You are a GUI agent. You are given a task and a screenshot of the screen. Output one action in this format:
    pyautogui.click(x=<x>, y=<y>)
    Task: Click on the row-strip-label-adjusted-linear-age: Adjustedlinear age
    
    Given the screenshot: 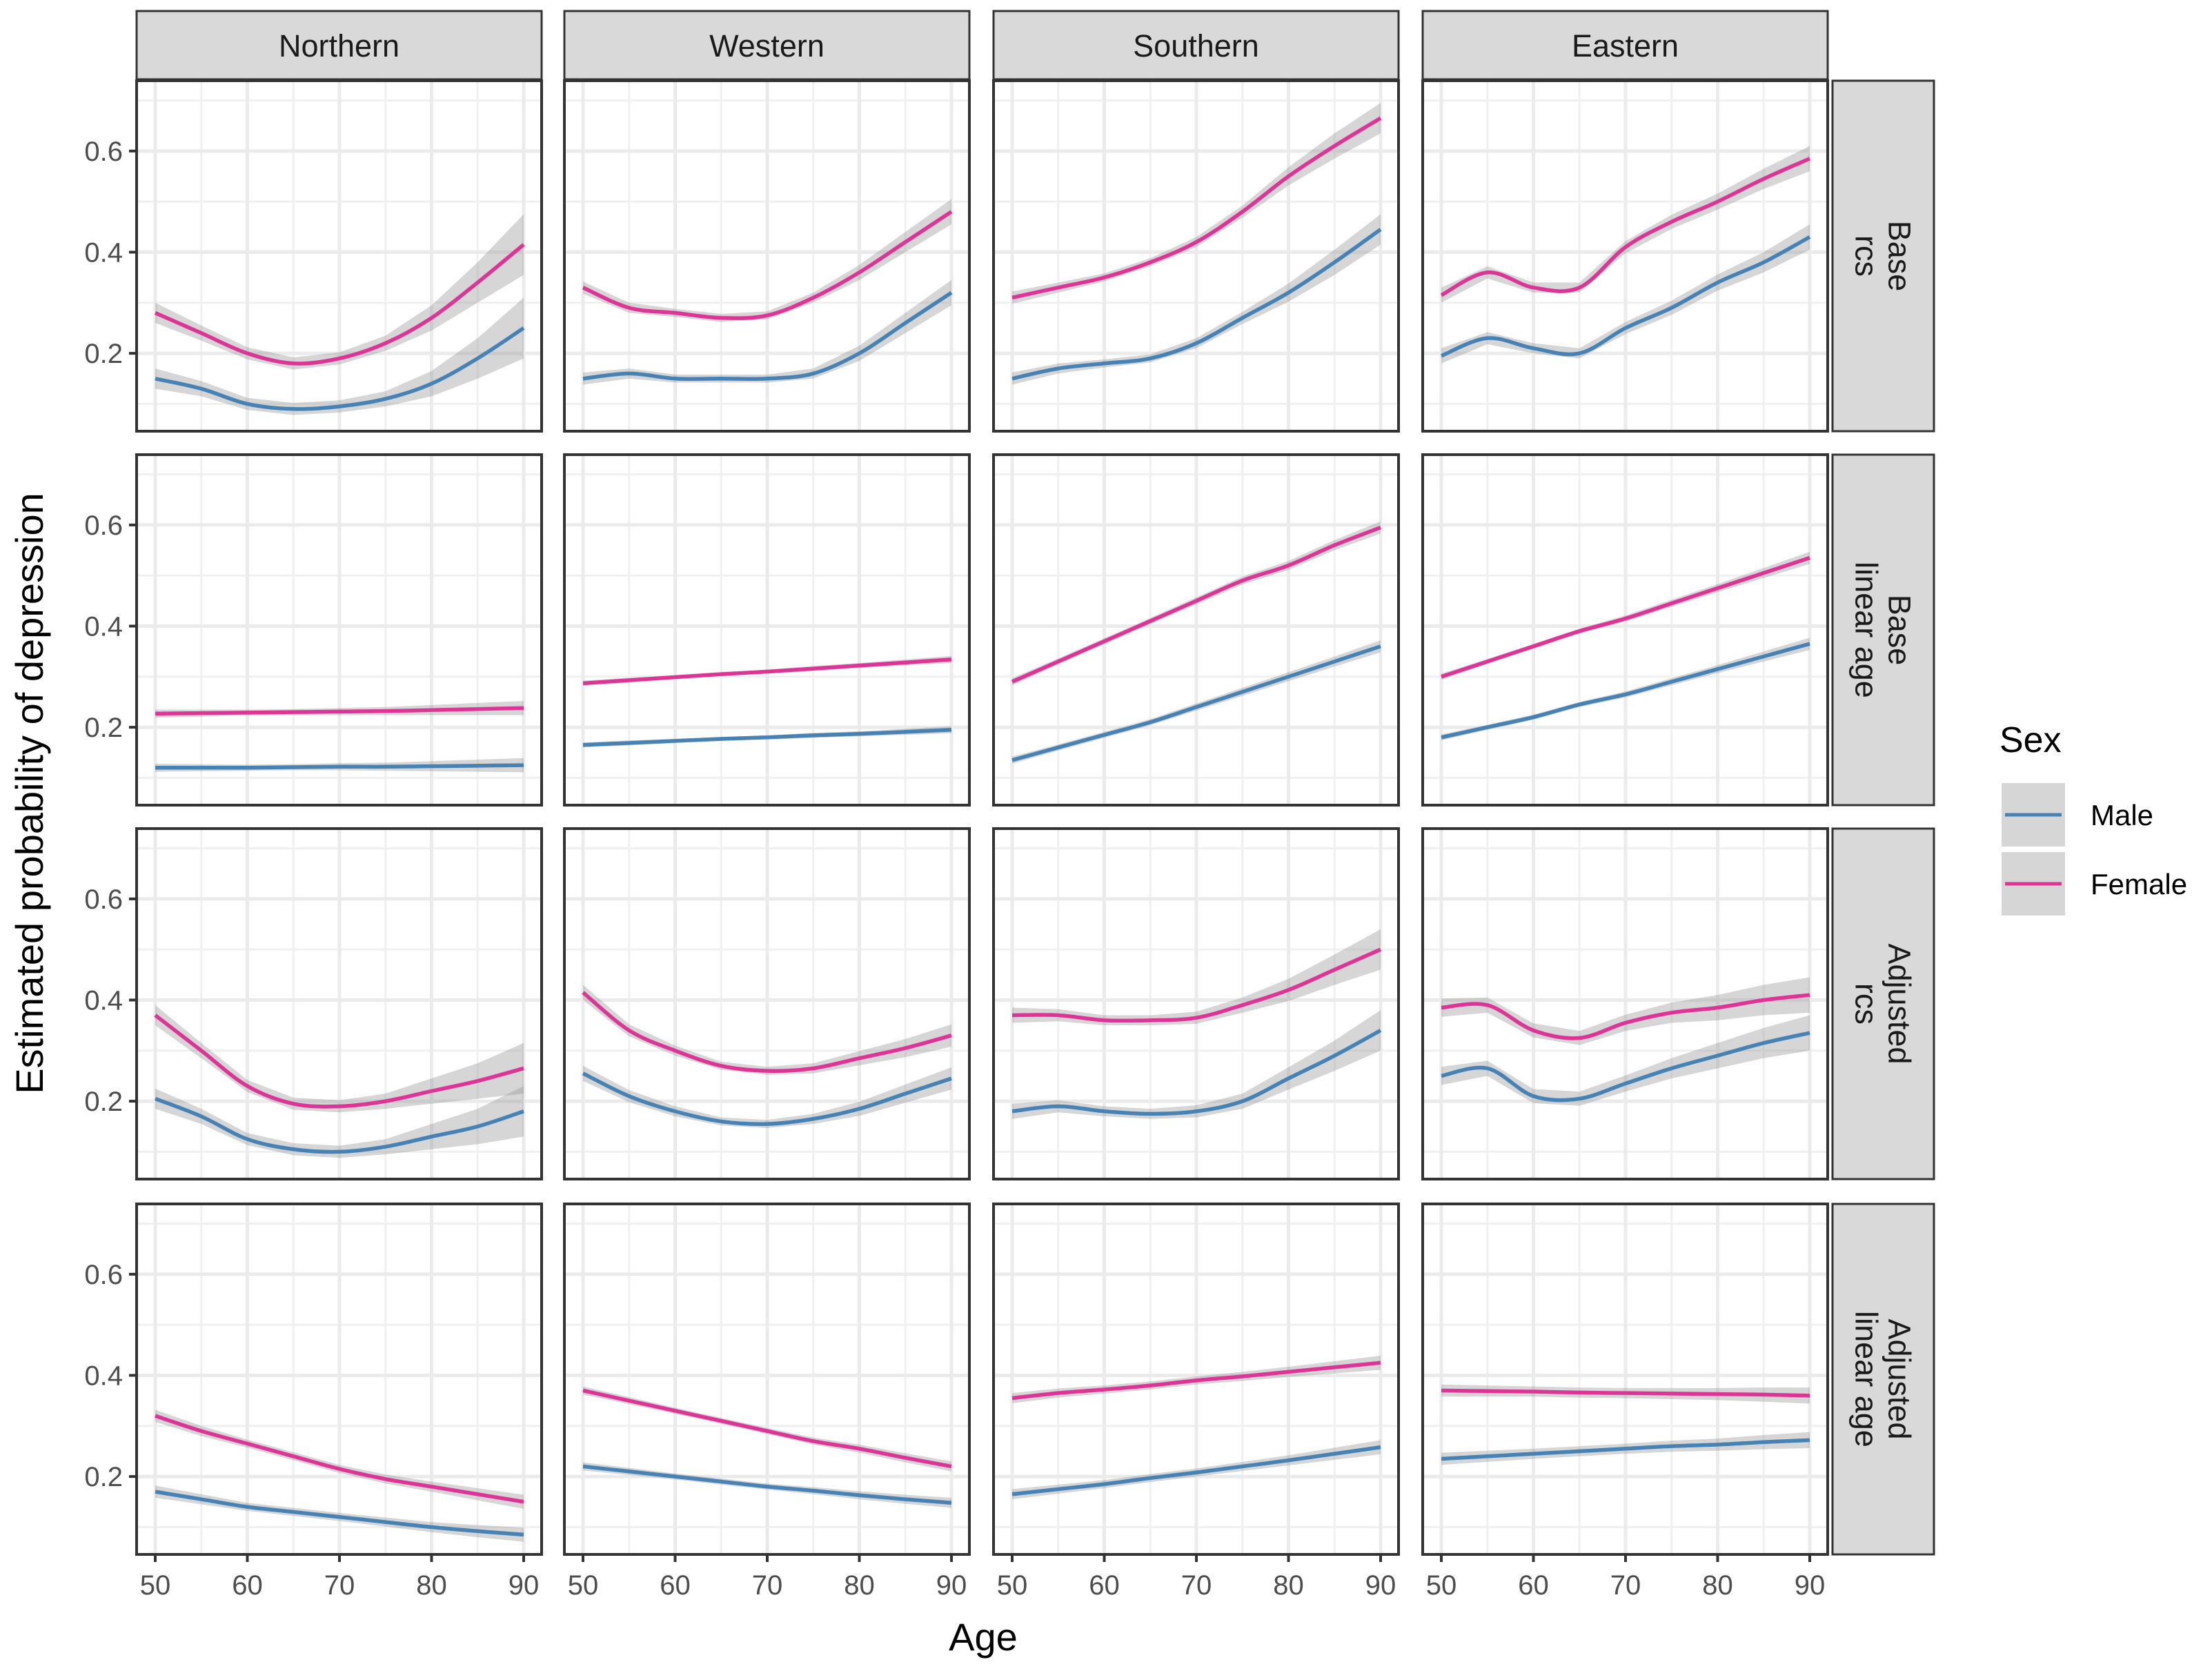 What is the action you would take?
    pyautogui.click(x=1883, y=1379)
    